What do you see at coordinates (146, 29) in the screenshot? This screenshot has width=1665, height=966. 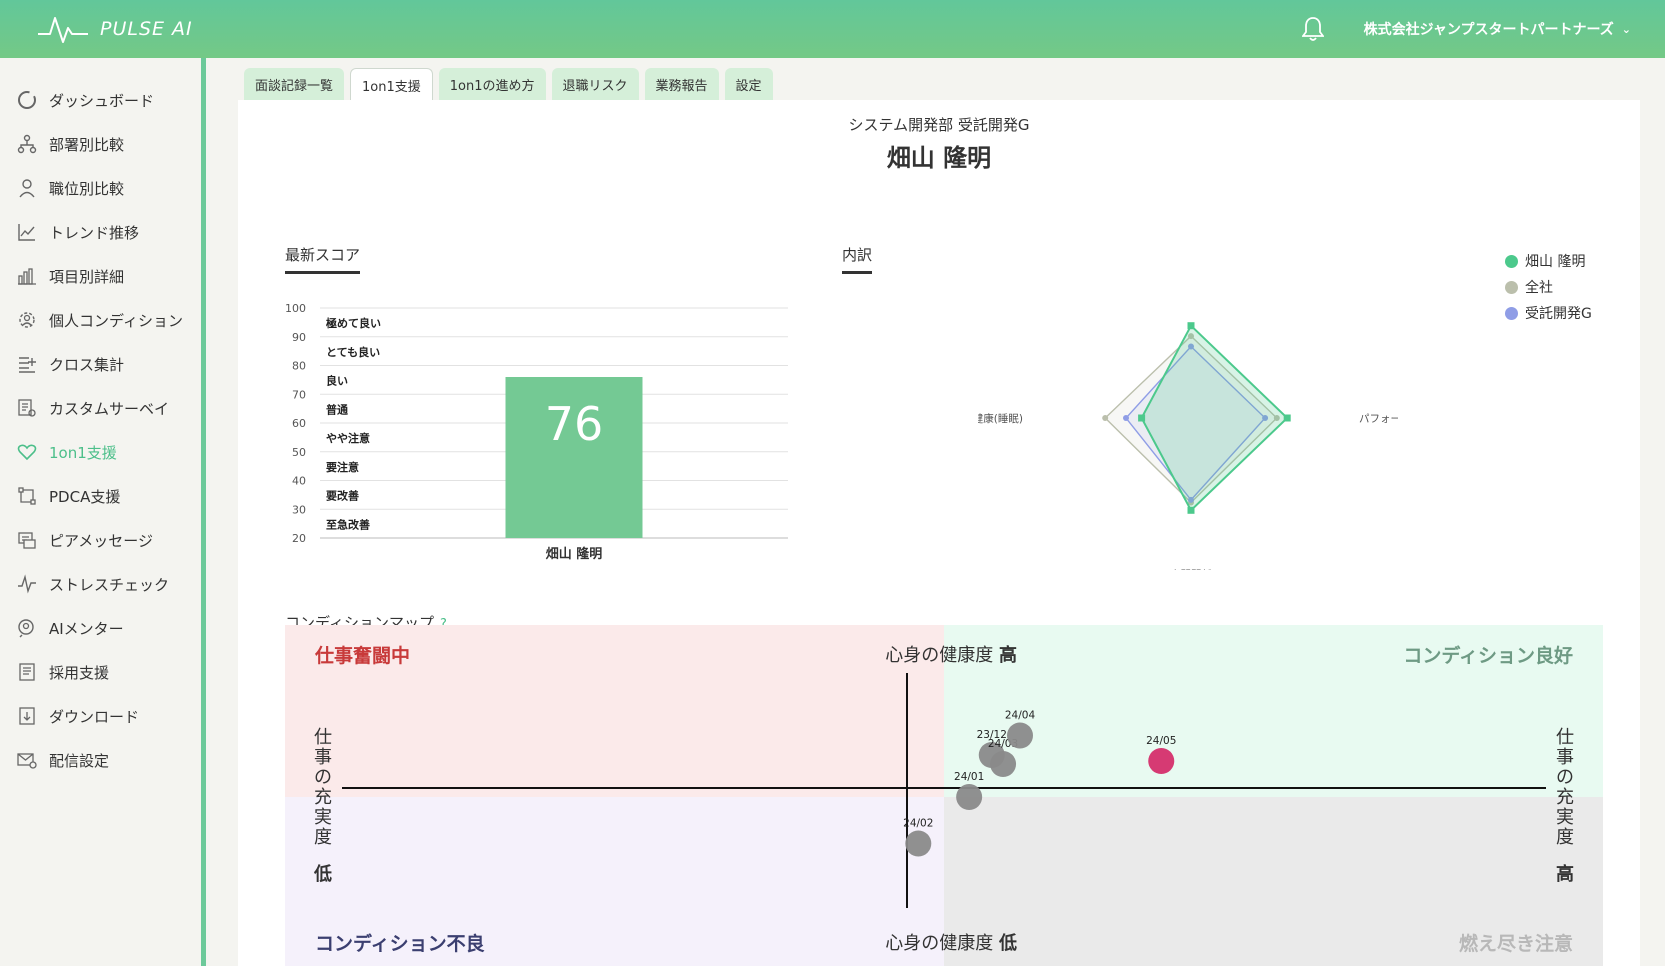 I see `app-name: PULSE AI` at bounding box center [146, 29].